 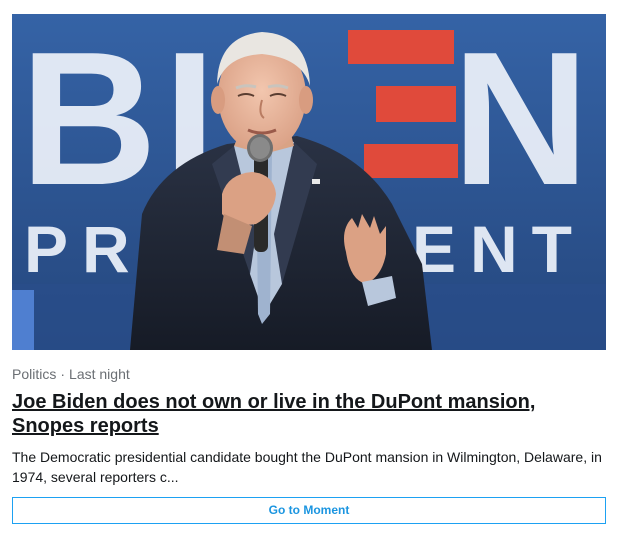 I want to click on svg-text: PR, so click(x=84, y=249).